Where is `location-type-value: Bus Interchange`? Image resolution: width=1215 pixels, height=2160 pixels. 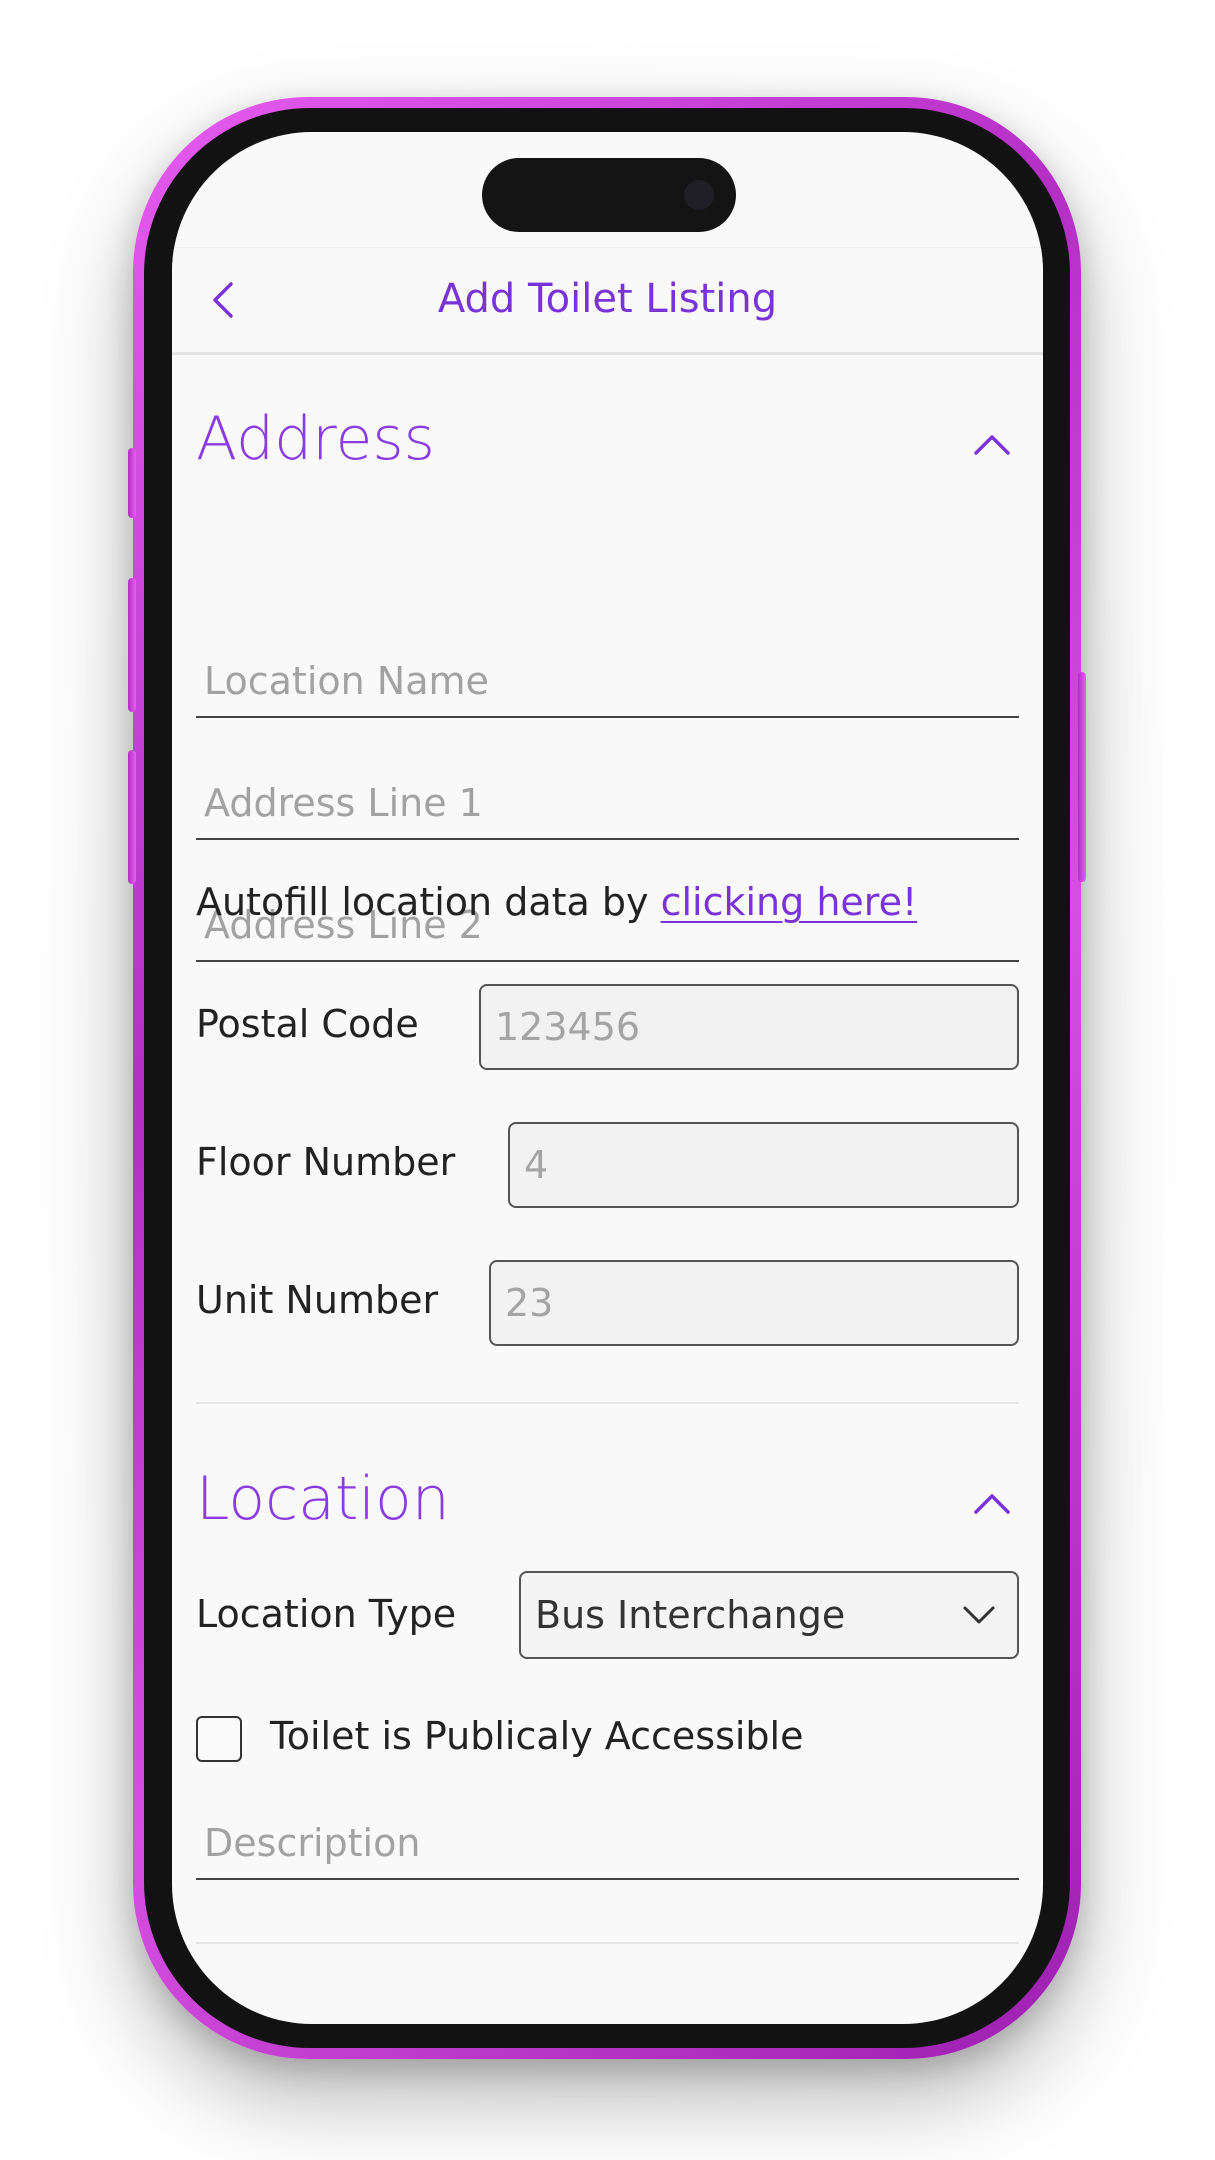 location-type-value: Bus Interchange is located at coordinates (690, 1615).